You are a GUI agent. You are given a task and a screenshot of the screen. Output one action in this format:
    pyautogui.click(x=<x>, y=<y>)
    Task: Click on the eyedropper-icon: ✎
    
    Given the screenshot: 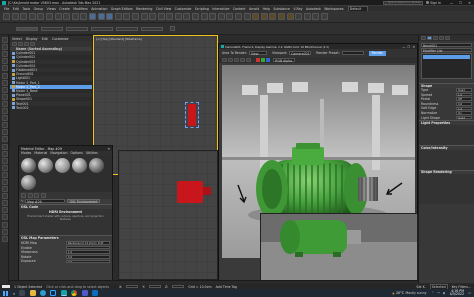 What is the action you would take?
    pyautogui.click(x=22, y=201)
    